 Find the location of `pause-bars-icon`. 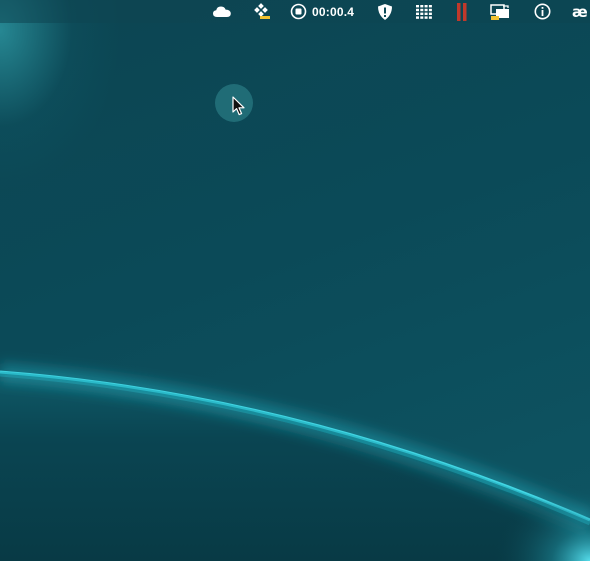

pause-bars-icon is located at coordinates (462, 11).